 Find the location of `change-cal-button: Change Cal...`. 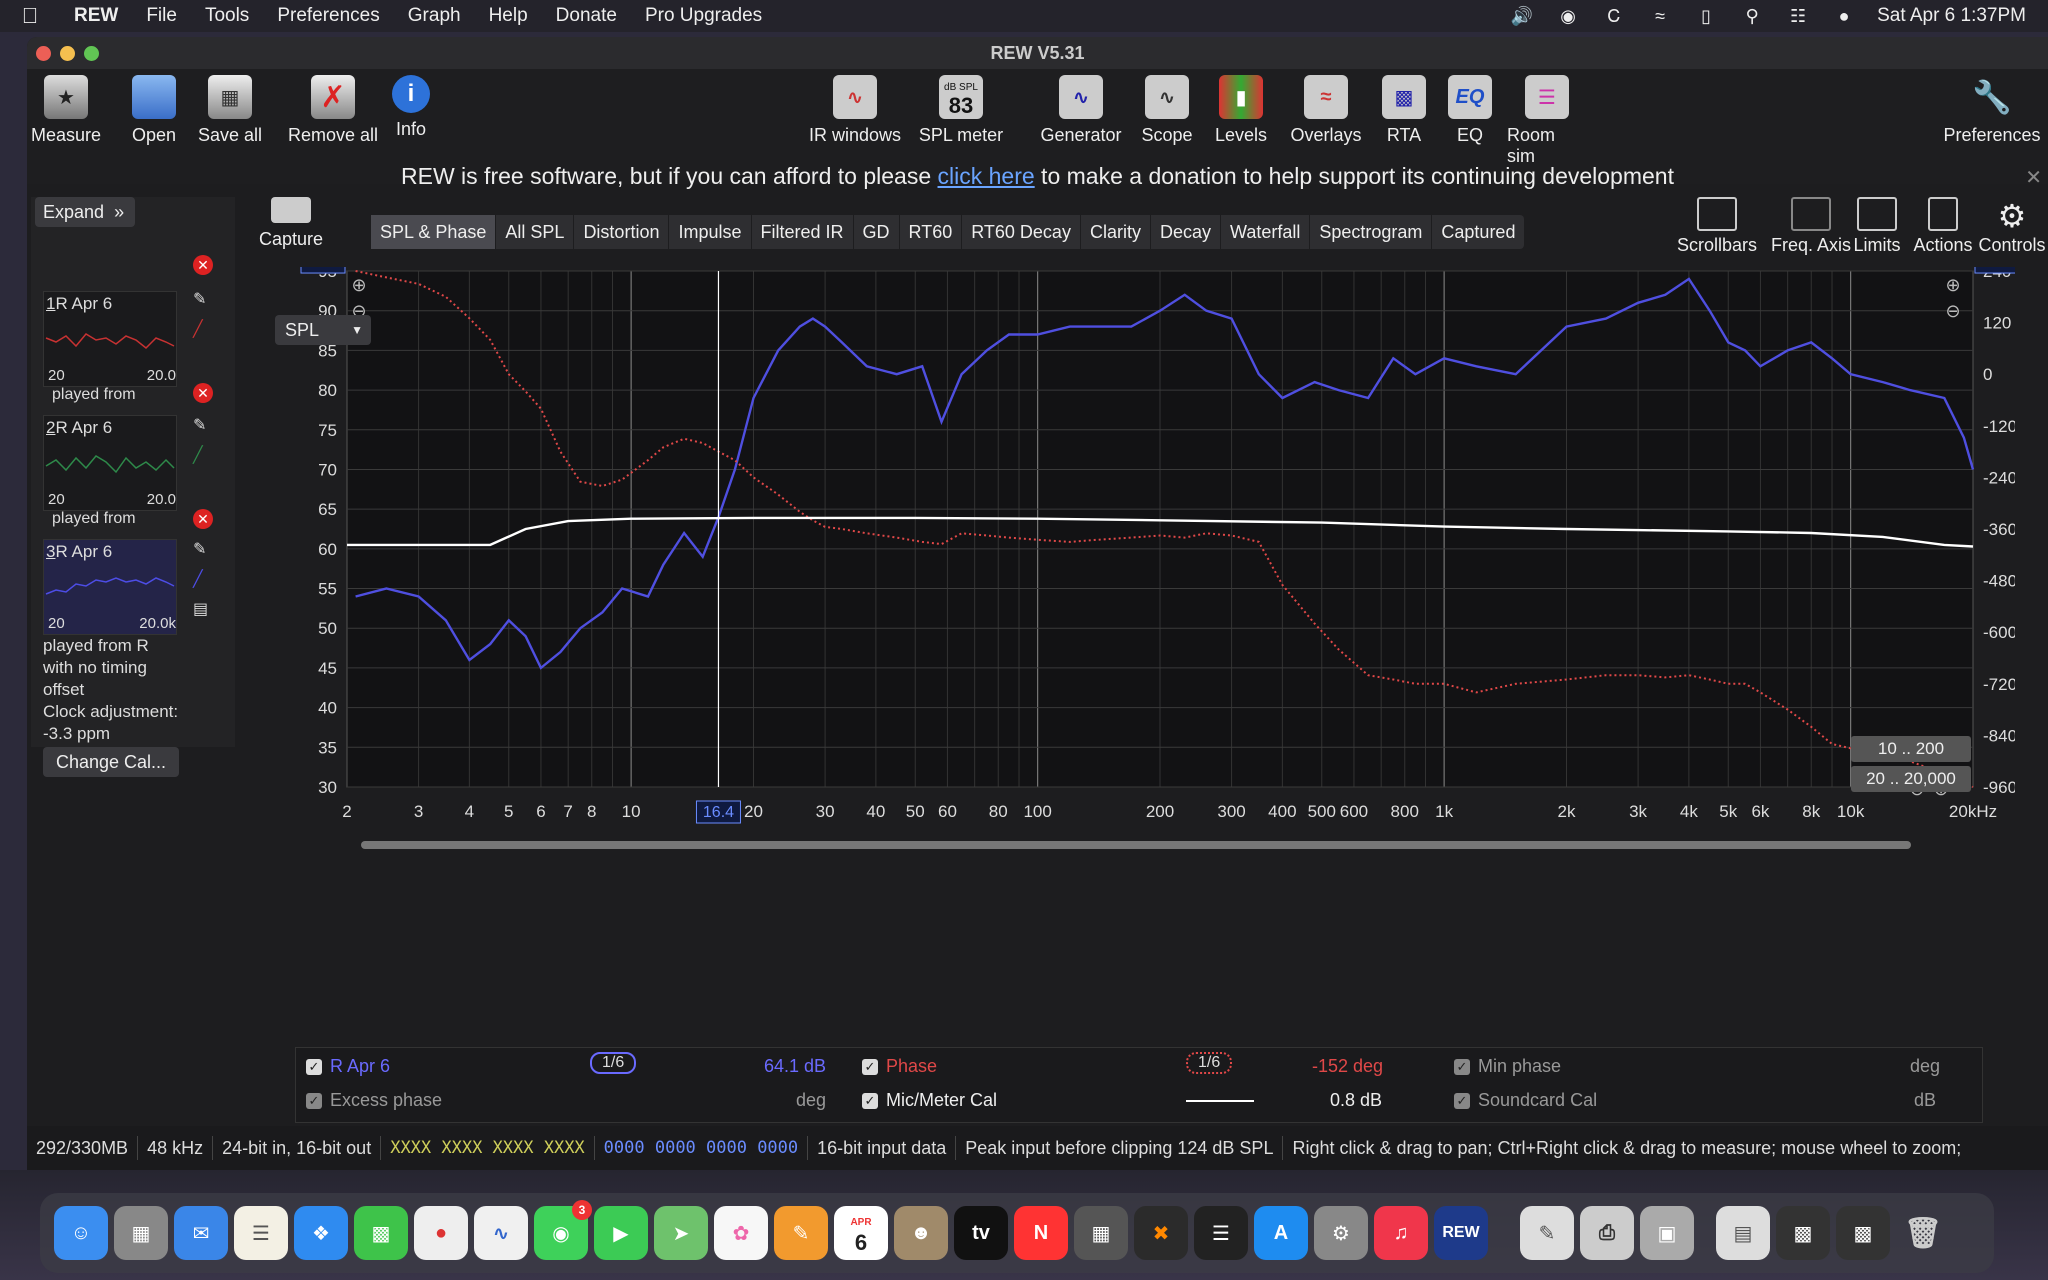

change-cal-button: Change Cal... is located at coordinates (111, 762).